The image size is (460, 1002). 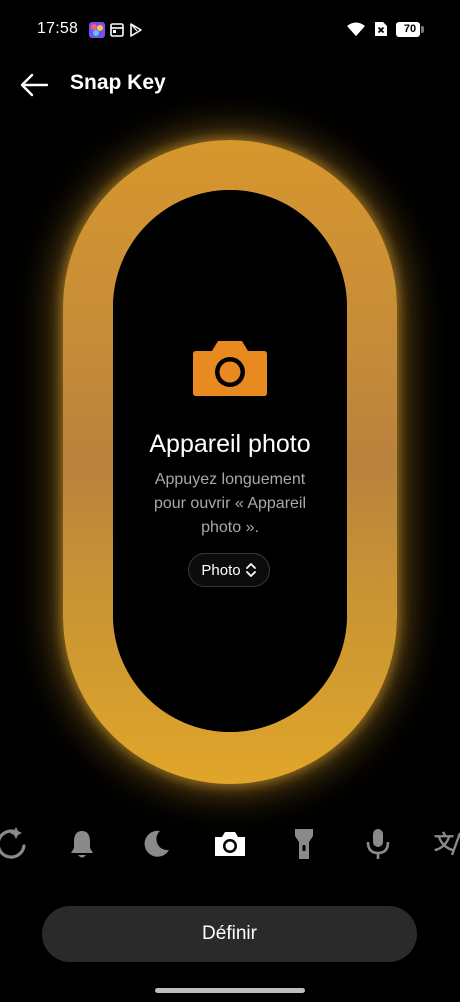 I want to click on bell-icon, so click(x=82, y=844).